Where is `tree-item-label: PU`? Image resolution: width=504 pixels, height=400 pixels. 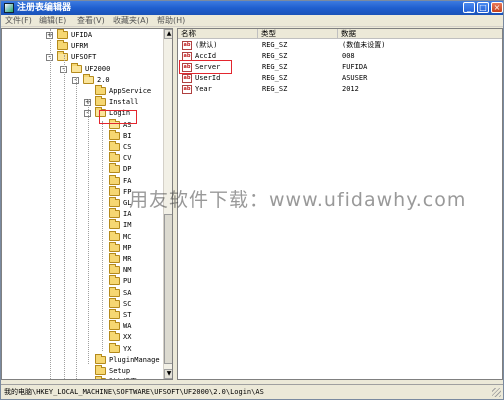
tree-item-label: PU is located at coordinates (127, 281).